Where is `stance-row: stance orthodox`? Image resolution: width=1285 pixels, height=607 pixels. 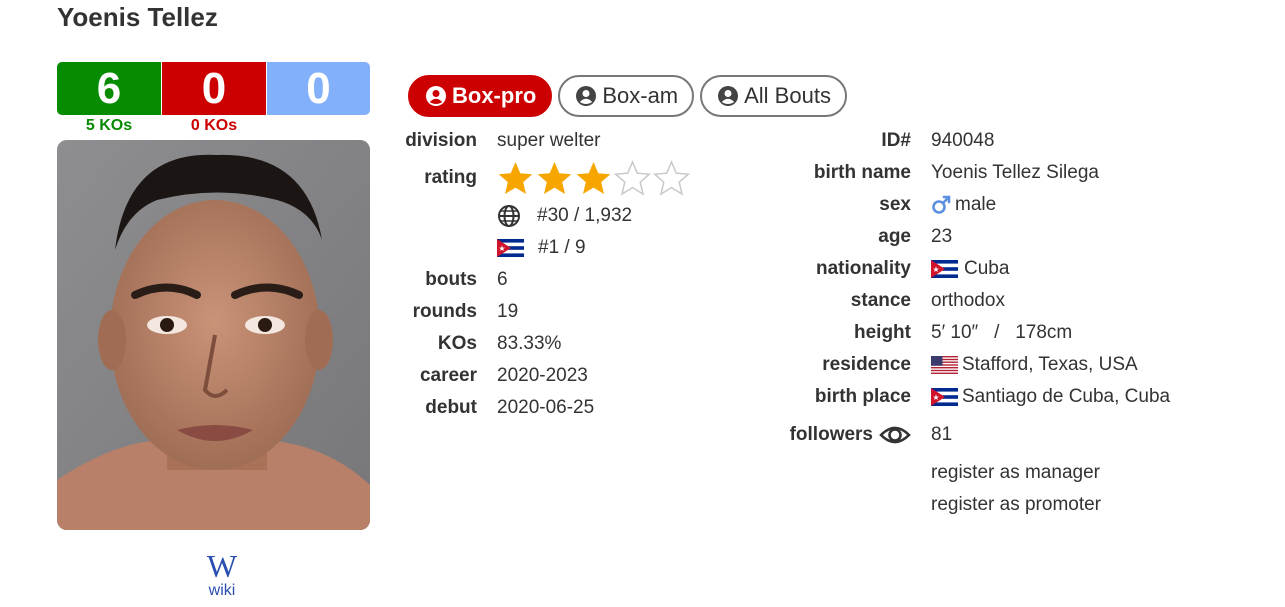 stance-row: stance orthodox is located at coordinates (868, 301).